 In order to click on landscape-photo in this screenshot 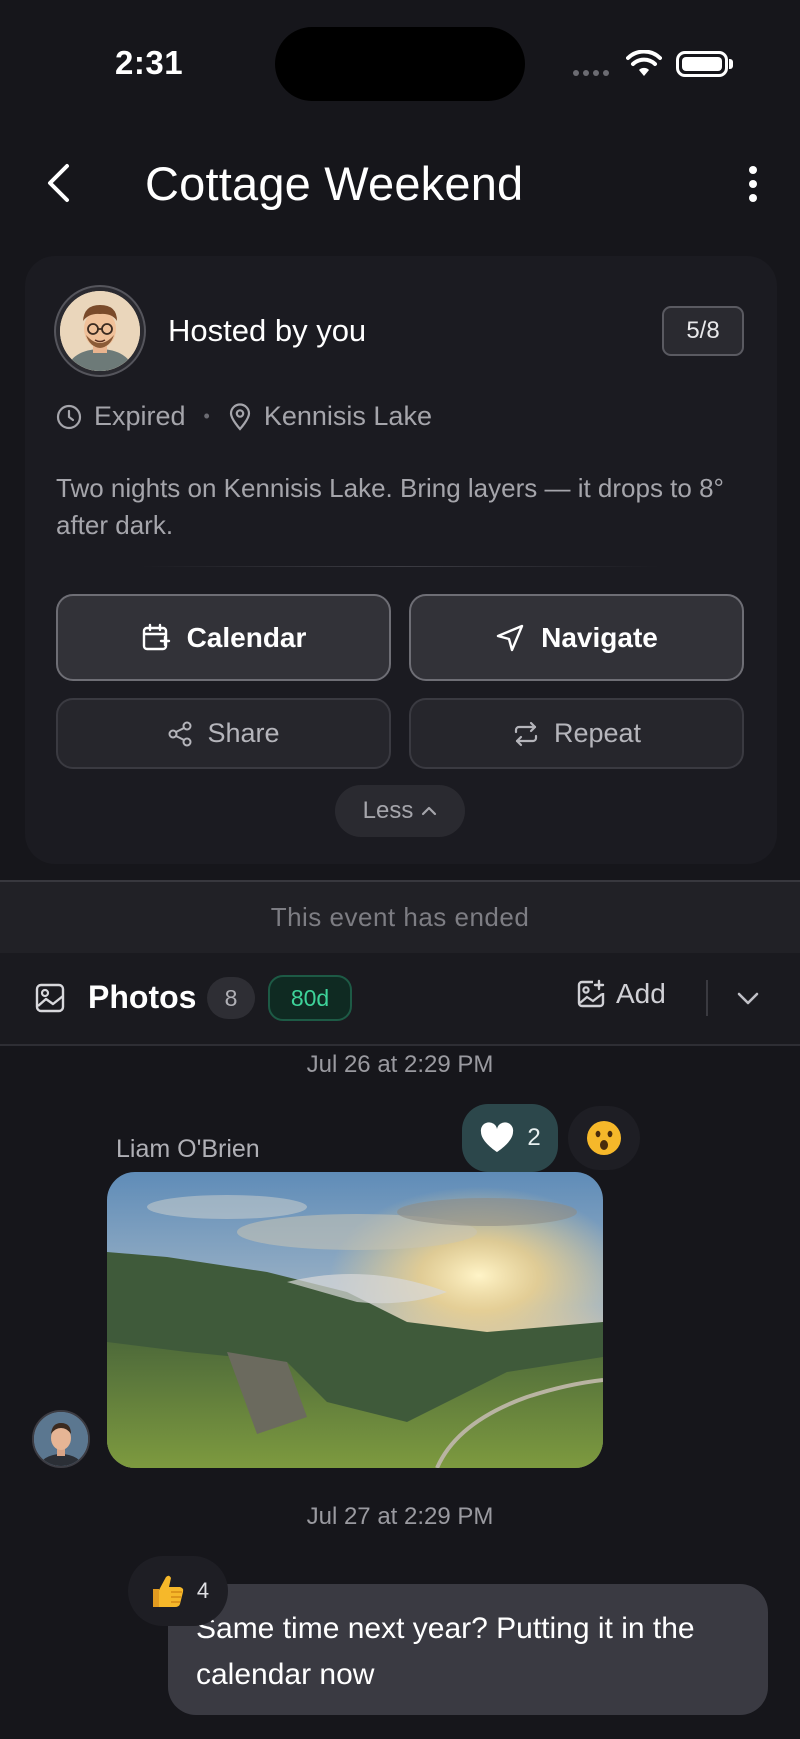, I will do `click(355, 1320)`.